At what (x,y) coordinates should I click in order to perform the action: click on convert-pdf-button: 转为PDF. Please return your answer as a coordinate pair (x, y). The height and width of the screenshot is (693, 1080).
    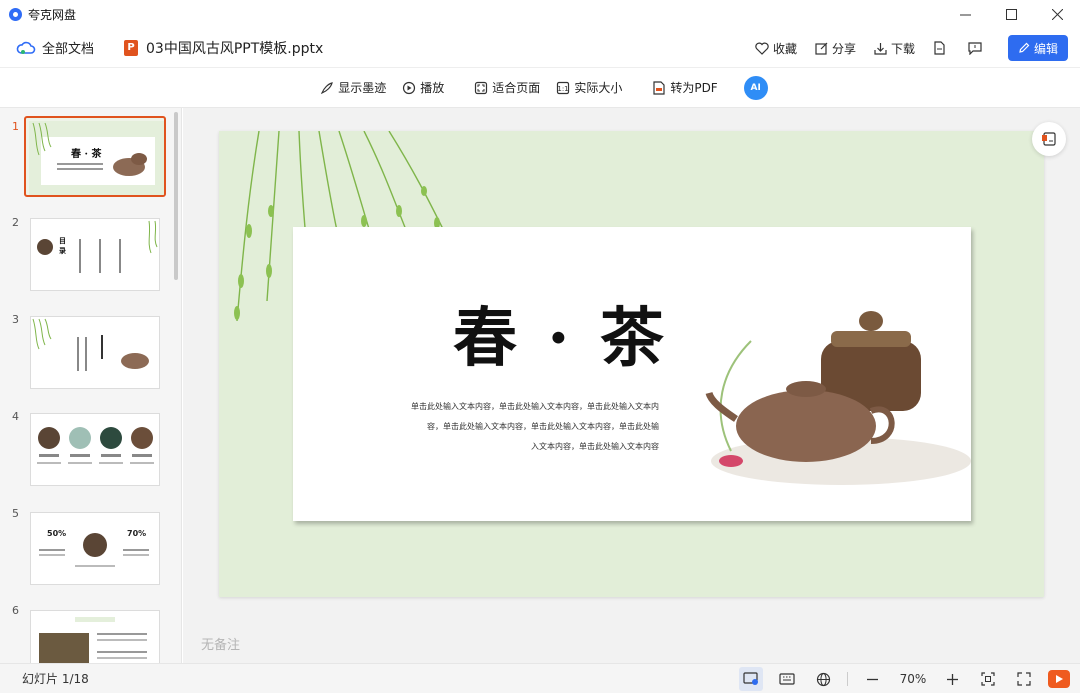
    Looking at the image, I should click on (685, 87).